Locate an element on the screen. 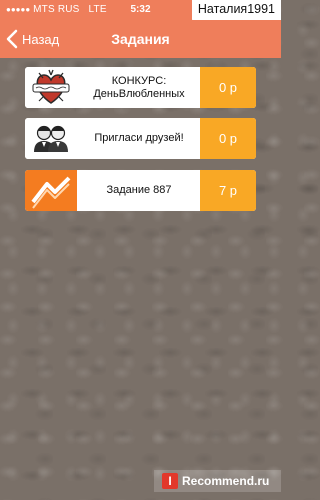  username-badge: Наталия1991 is located at coordinates (236, 10).